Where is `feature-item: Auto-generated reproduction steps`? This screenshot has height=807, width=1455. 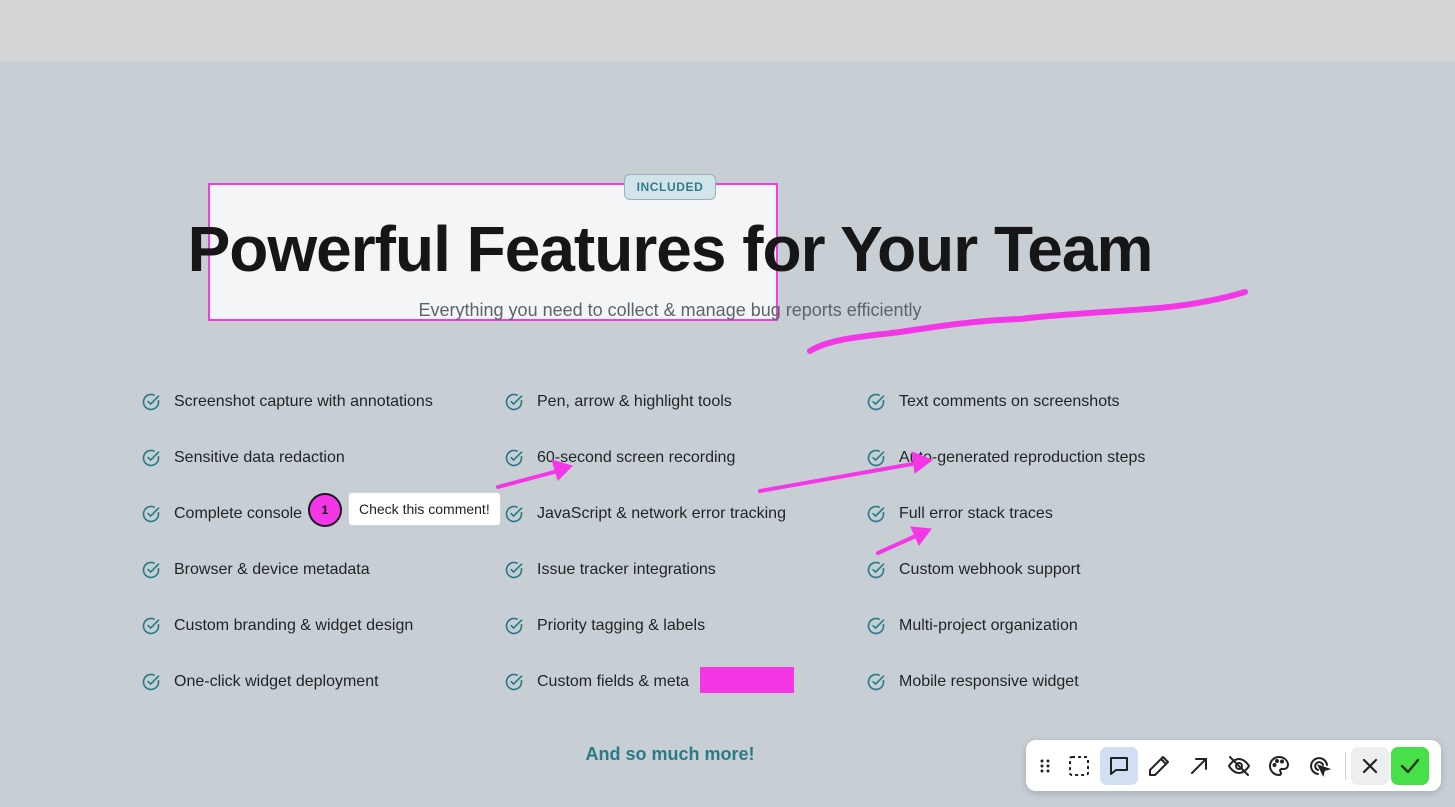
feature-item: Auto-generated reproduction steps is located at coordinates (1005, 458).